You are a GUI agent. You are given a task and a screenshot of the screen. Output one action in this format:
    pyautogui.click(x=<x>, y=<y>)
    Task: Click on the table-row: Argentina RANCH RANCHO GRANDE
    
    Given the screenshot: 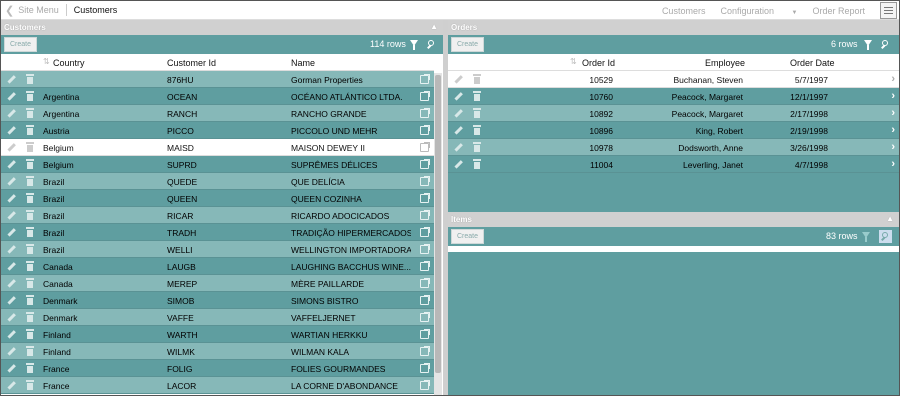 What is the action you would take?
    pyautogui.click(x=217, y=113)
    